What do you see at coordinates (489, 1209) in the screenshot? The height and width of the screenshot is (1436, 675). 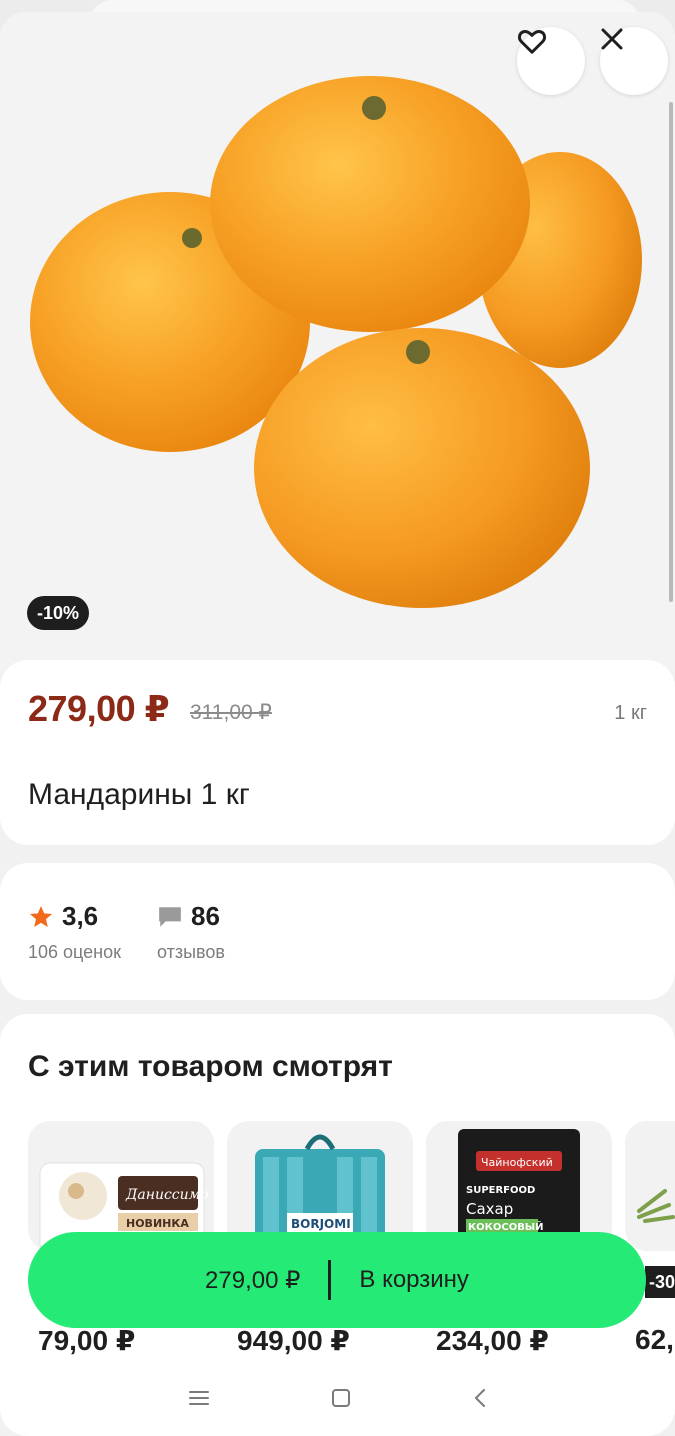 I see `line2-label: Сахар` at bounding box center [489, 1209].